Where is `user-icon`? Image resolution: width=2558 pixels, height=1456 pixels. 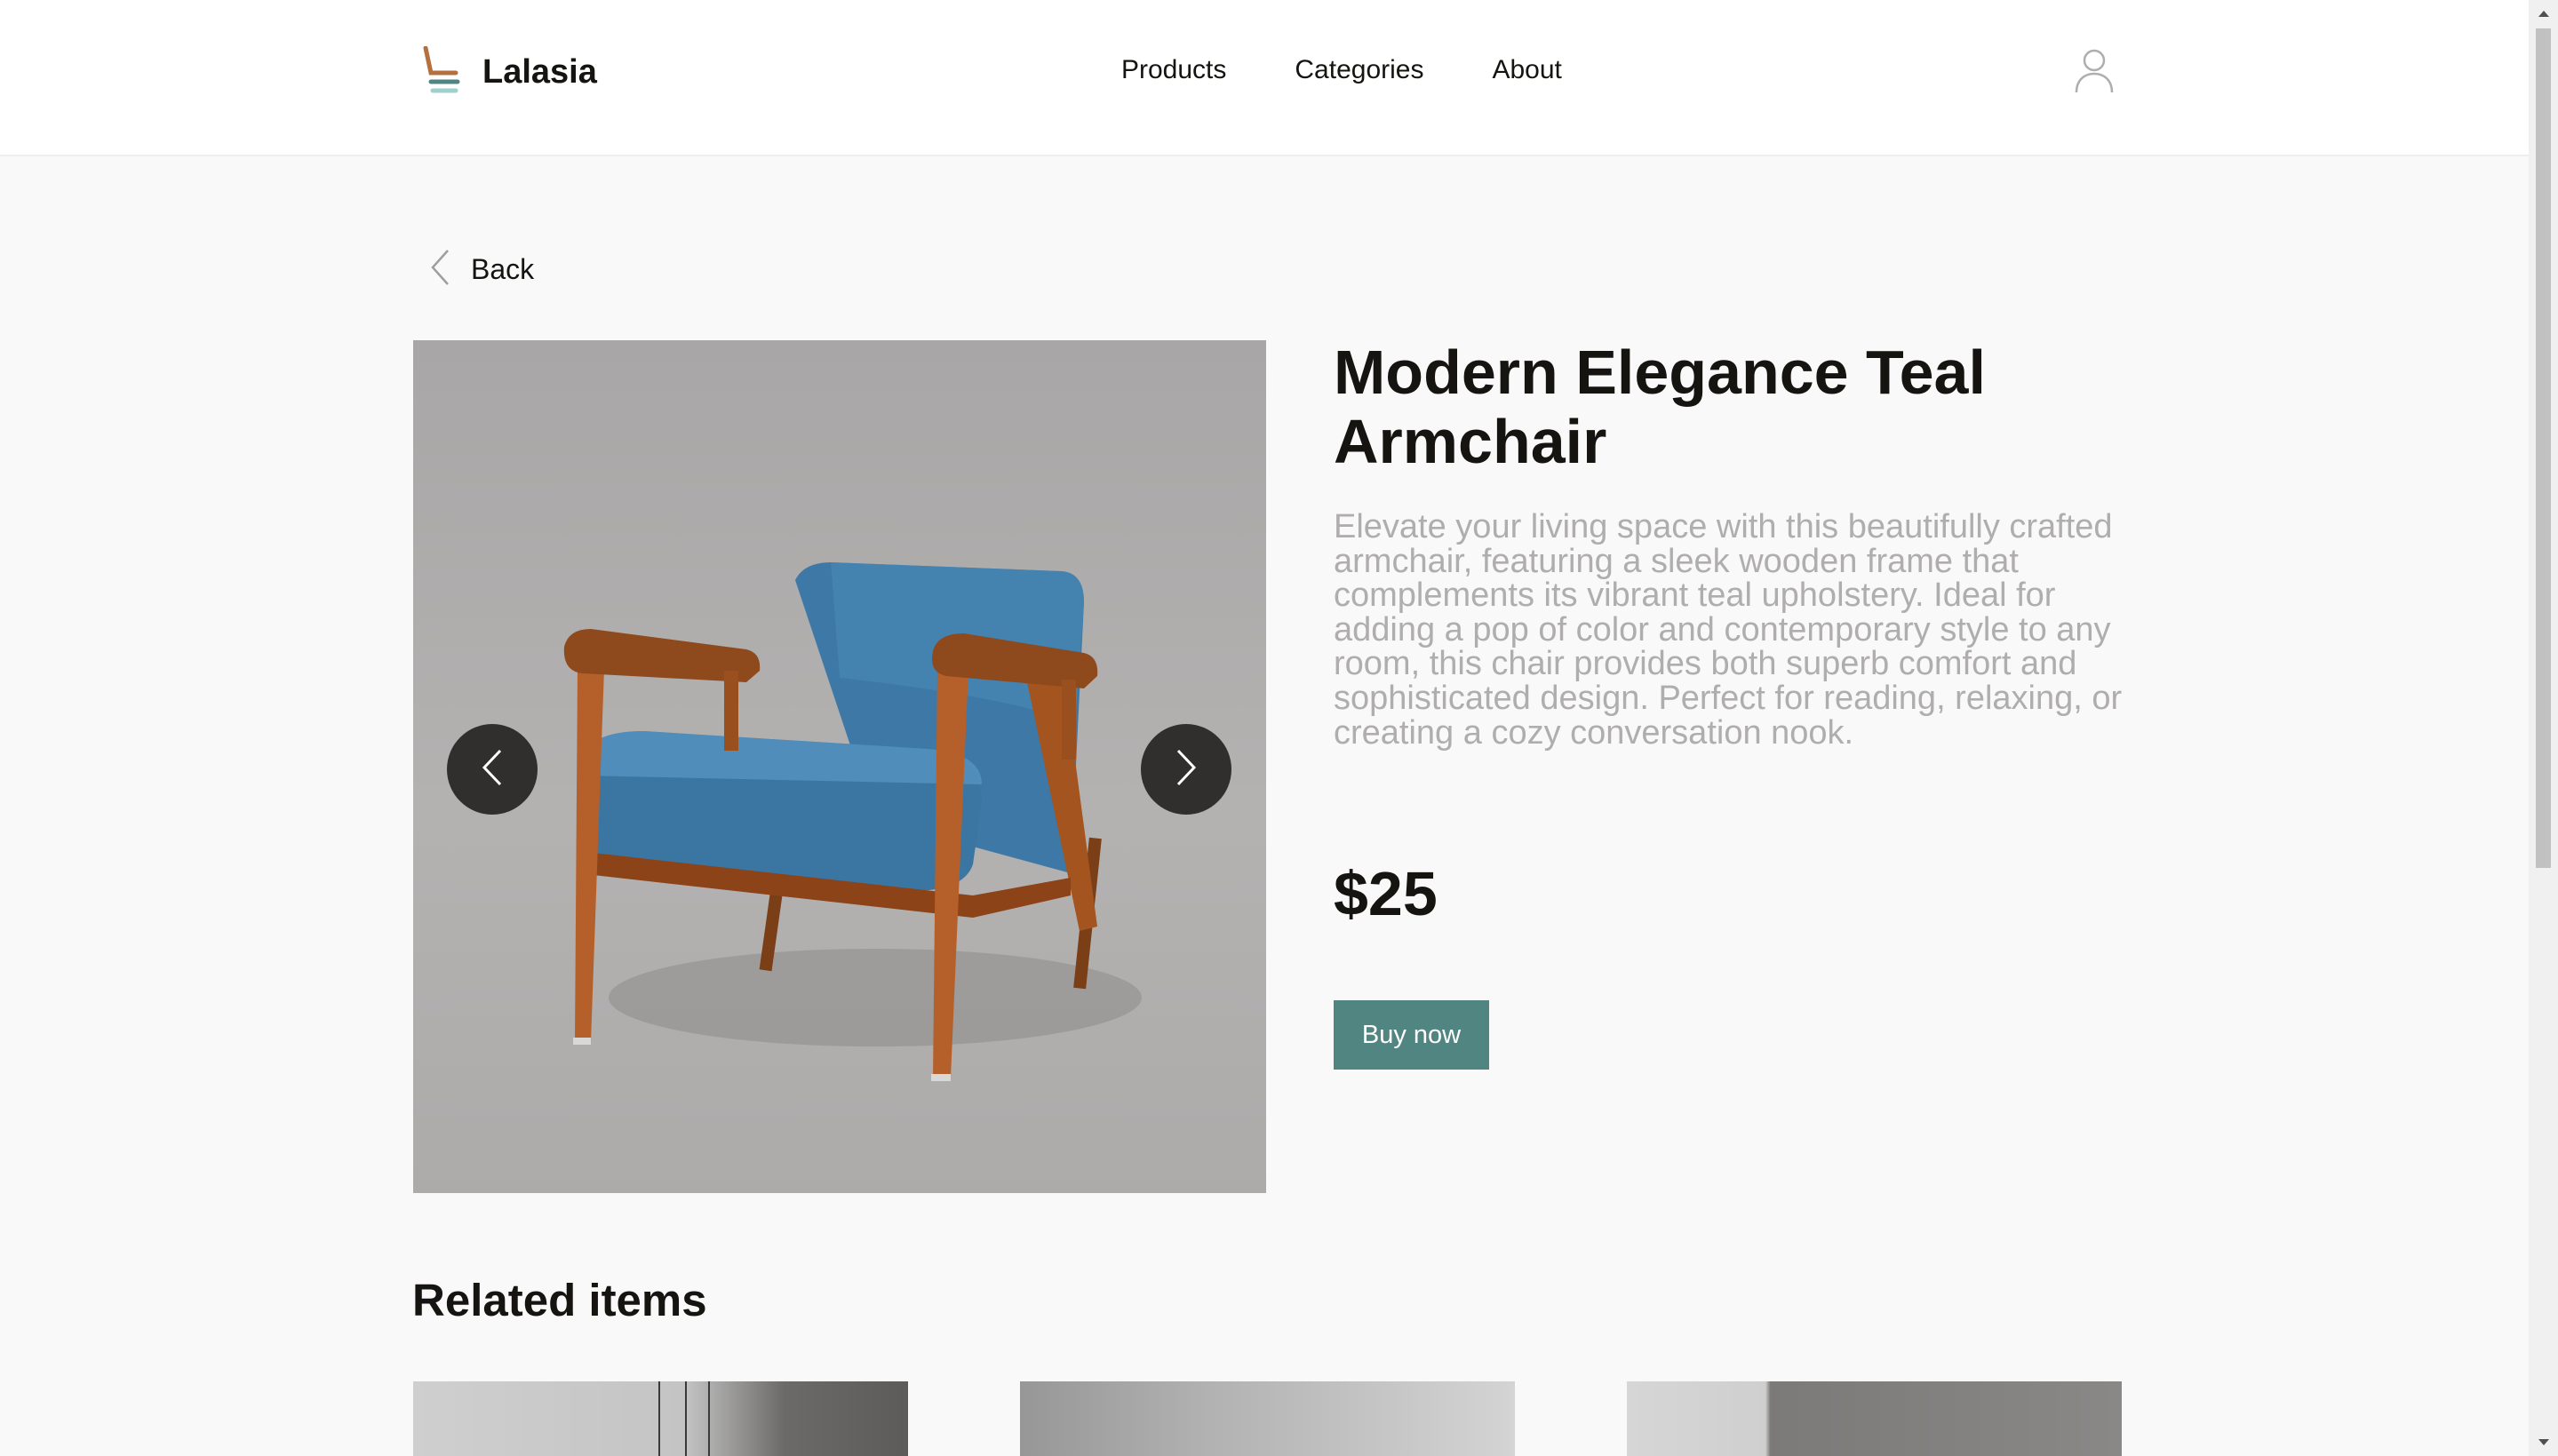 user-icon is located at coordinates (2094, 71).